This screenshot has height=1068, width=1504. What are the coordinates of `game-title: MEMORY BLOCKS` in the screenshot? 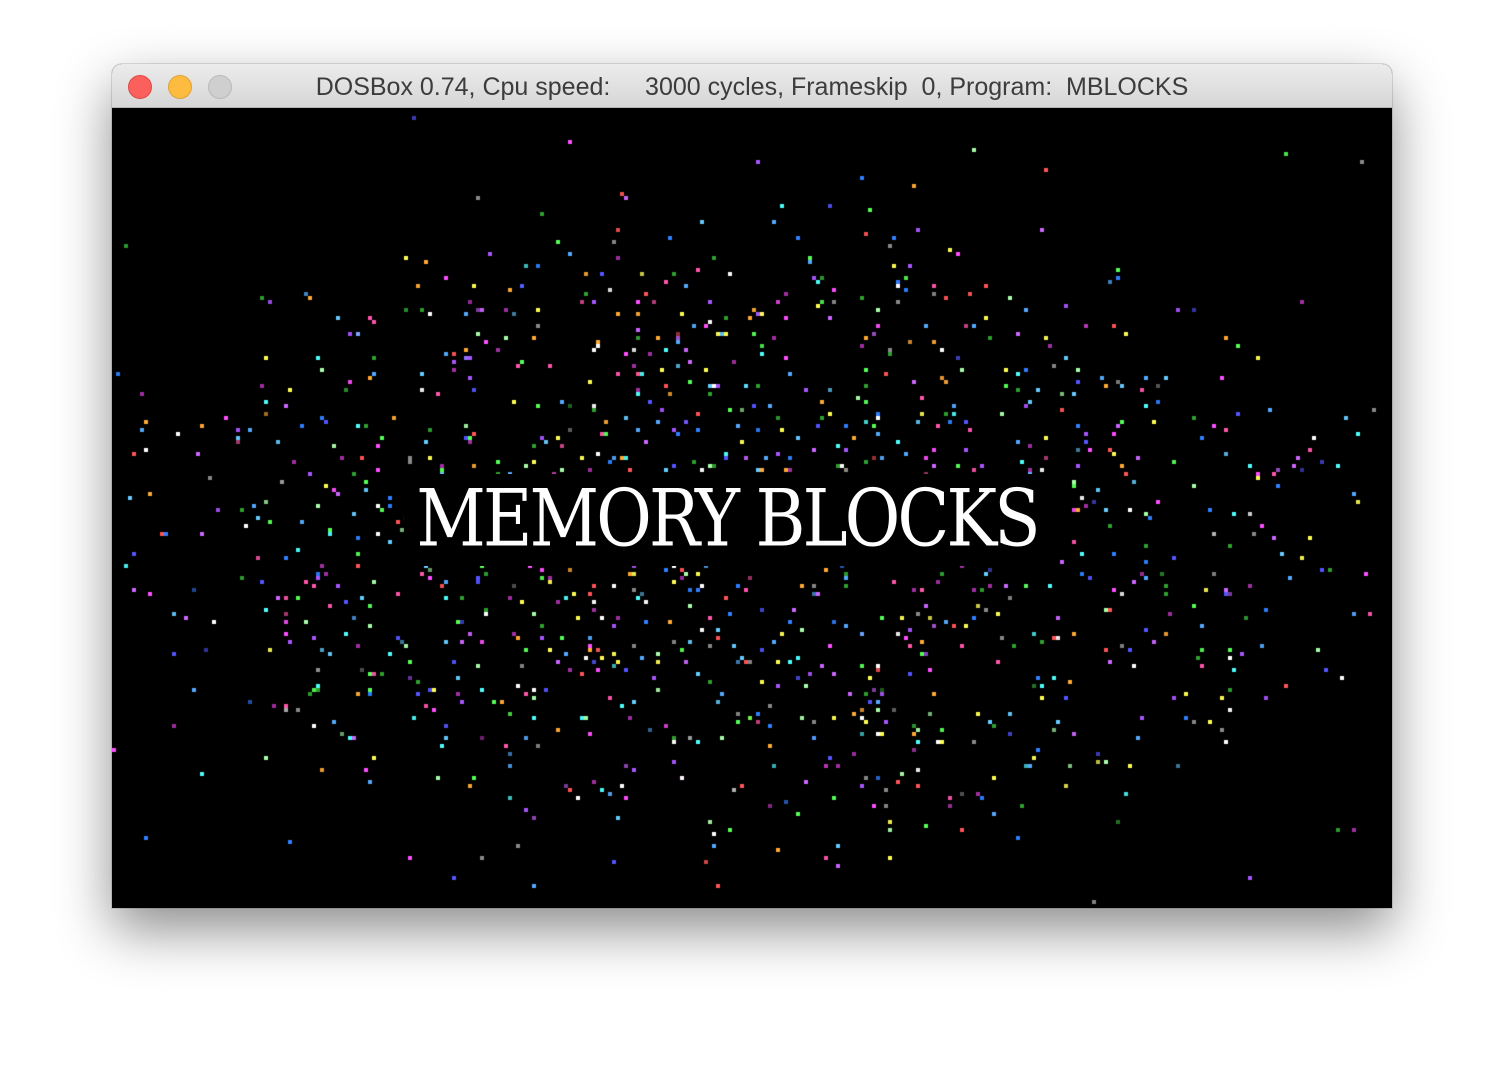 It's located at (728, 519).